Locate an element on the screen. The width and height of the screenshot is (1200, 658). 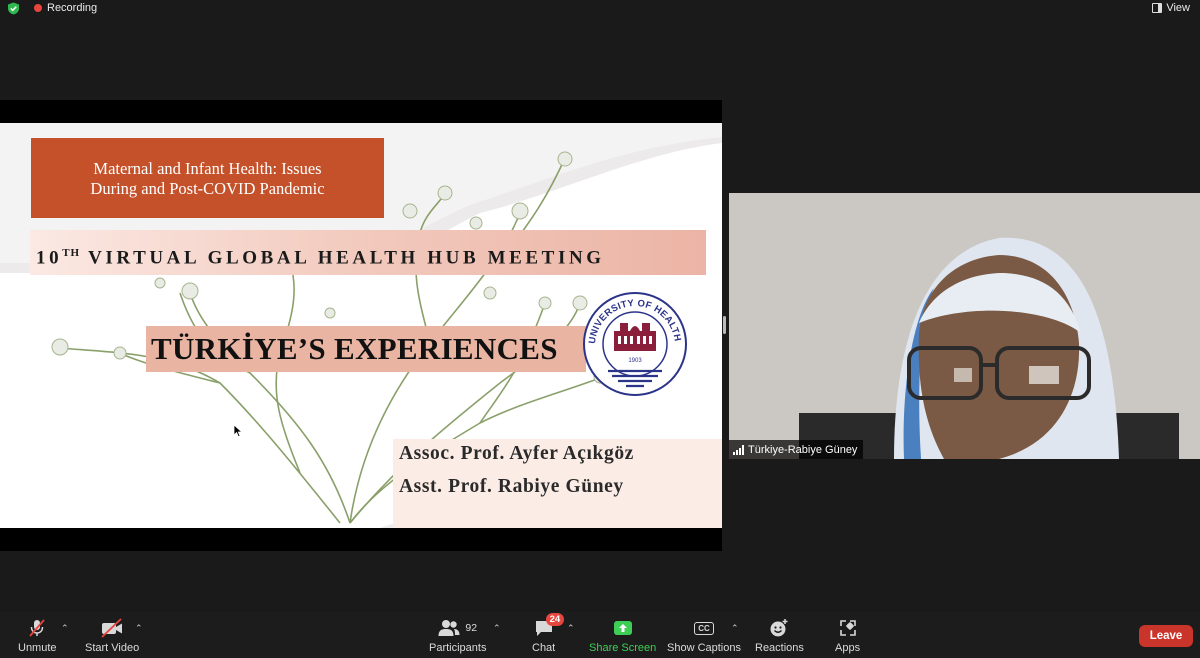
unmute-button: Unmute is located at coordinates (37, 636).